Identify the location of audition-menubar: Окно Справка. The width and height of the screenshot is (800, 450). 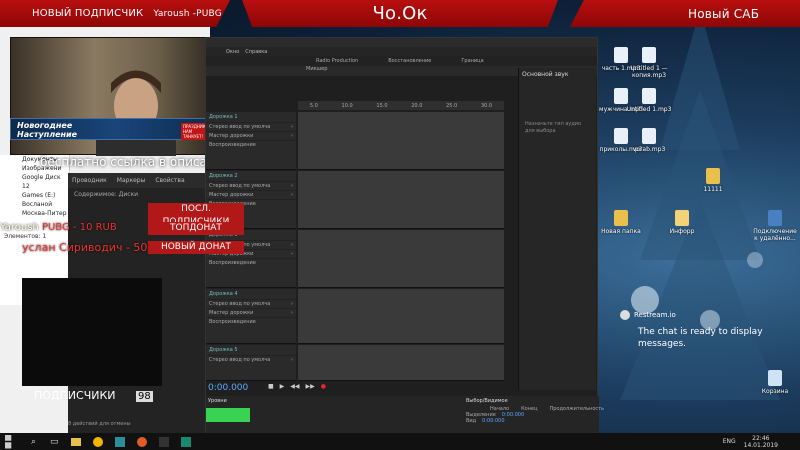
(401, 51).